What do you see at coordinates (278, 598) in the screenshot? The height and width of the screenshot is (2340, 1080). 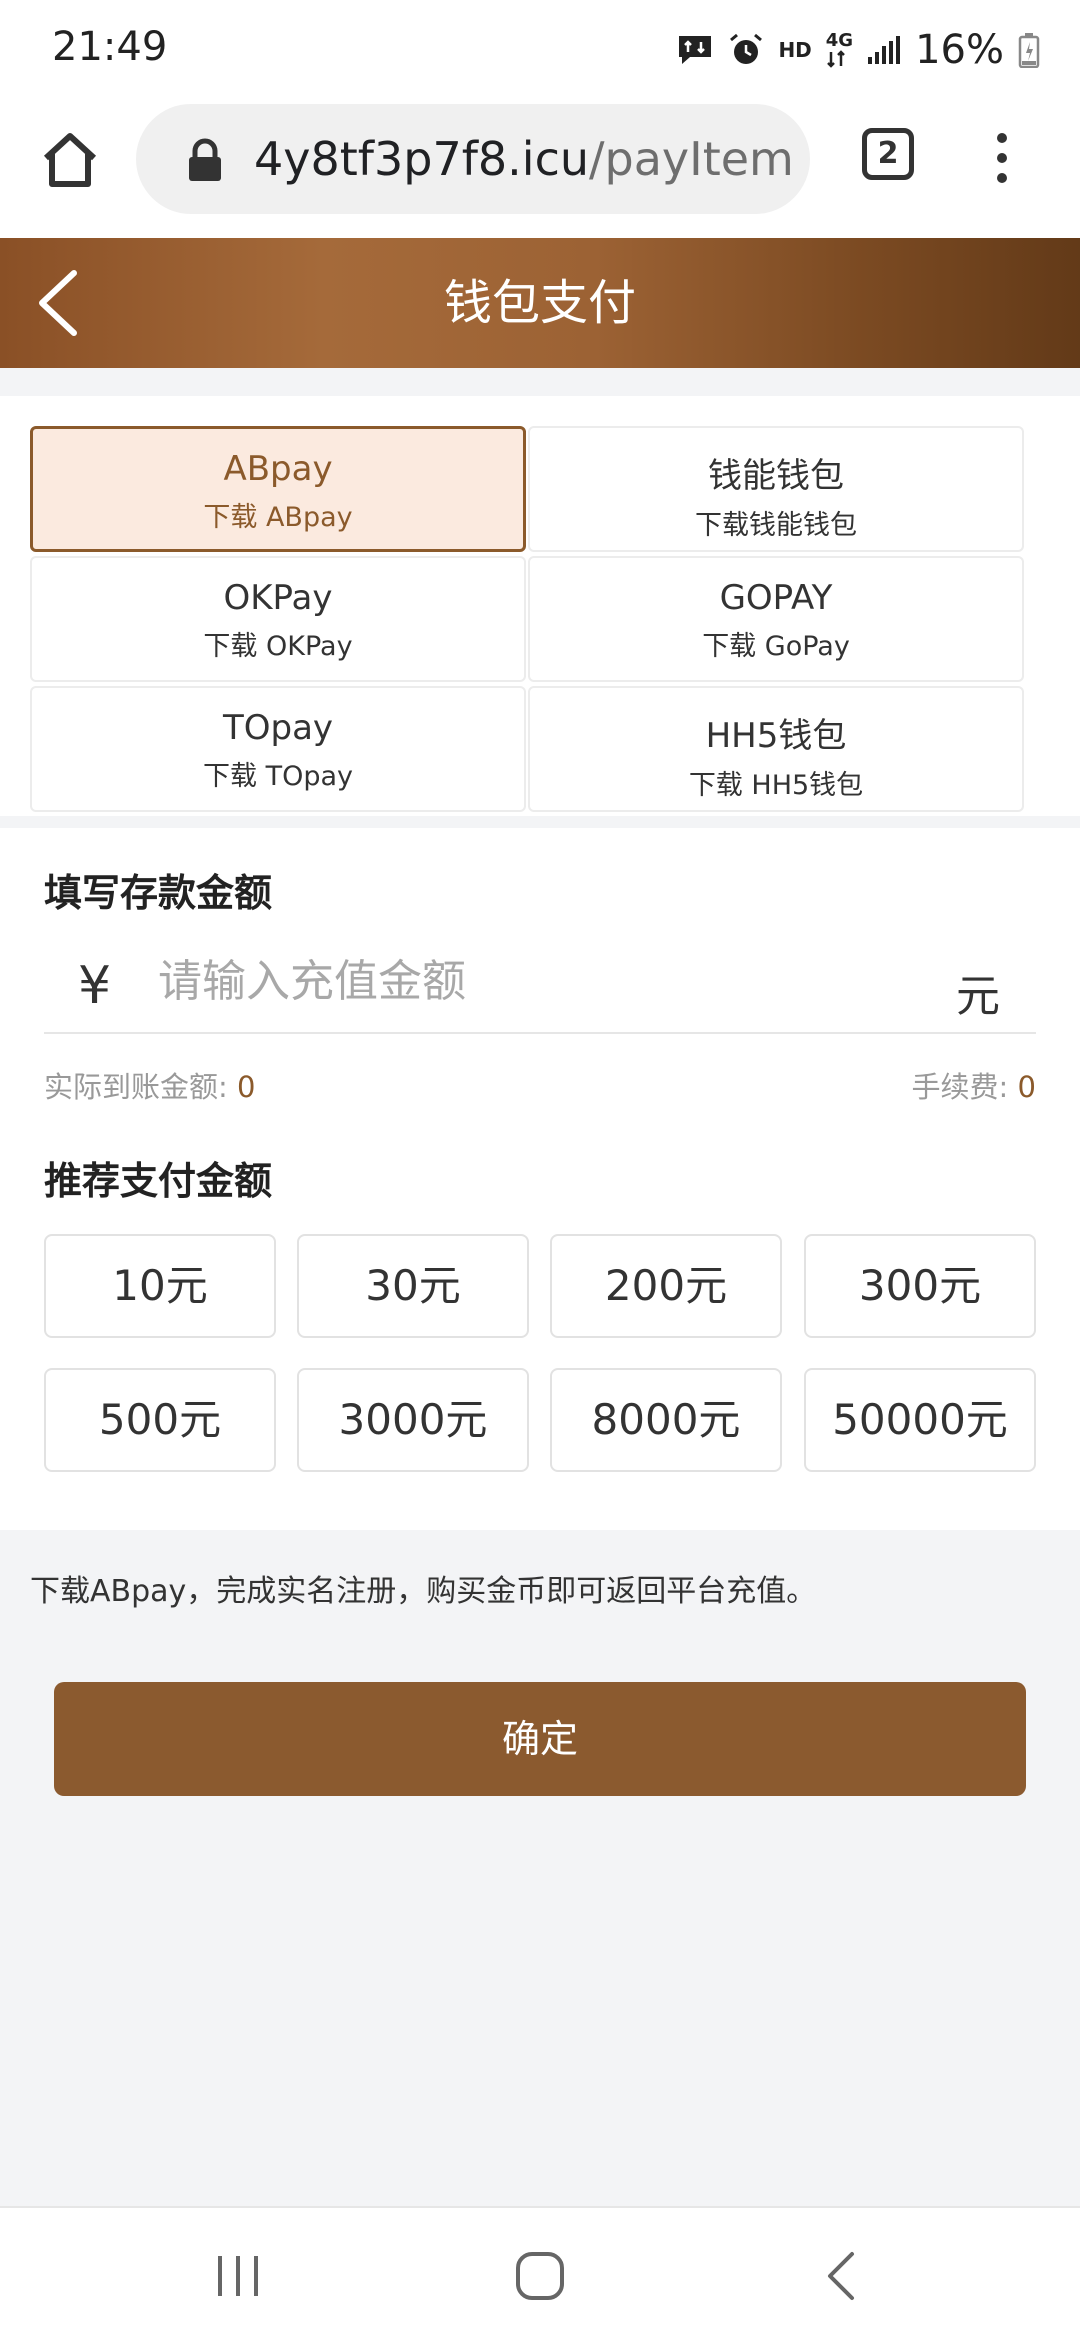 I see `wallet-name: OKPay` at bounding box center [278, 598].